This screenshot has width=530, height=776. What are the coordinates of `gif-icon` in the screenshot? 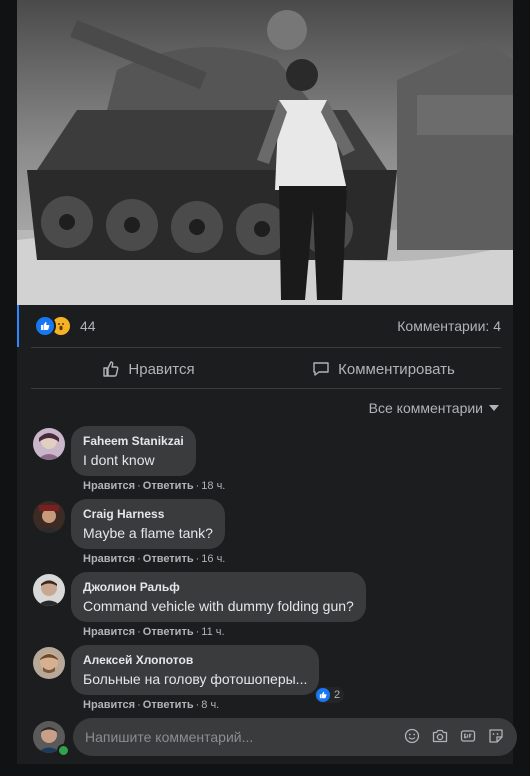 It's located at (468, 736).